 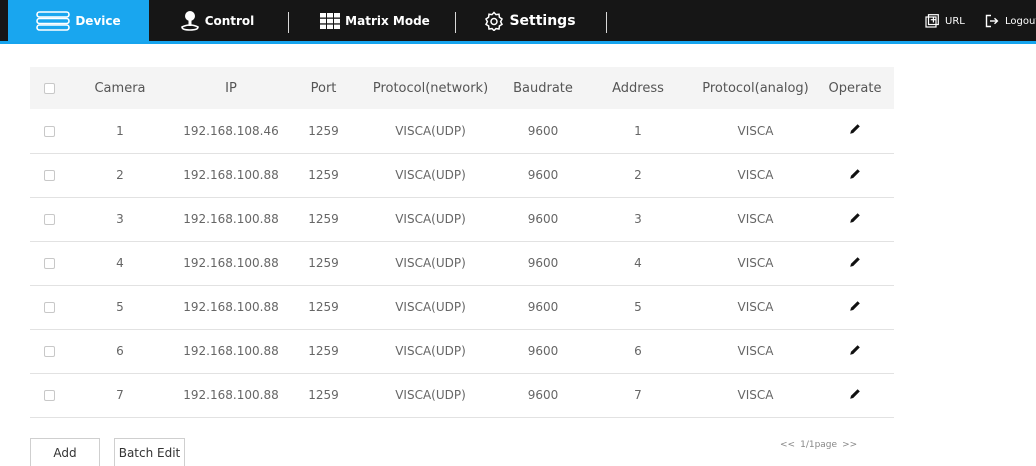 I want to click on column-header-baudrate: Baudrate, so click(x=543, y=88).